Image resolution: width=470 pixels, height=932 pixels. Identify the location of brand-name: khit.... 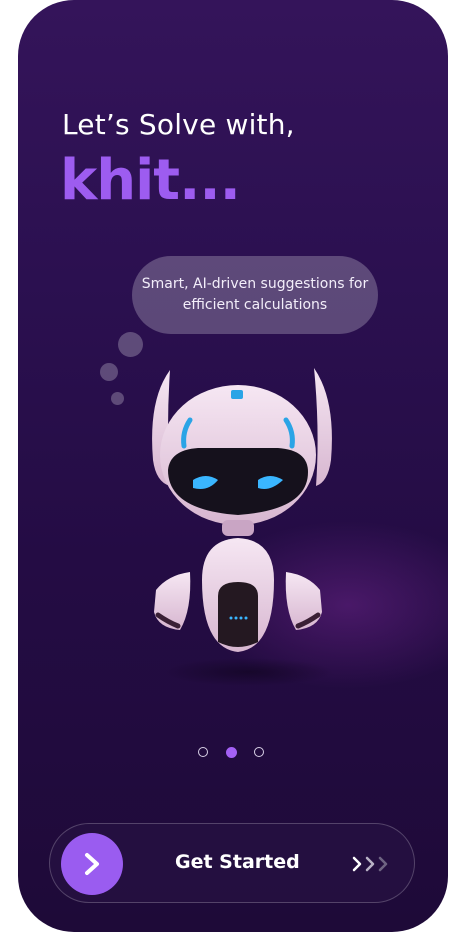
(150, 180).